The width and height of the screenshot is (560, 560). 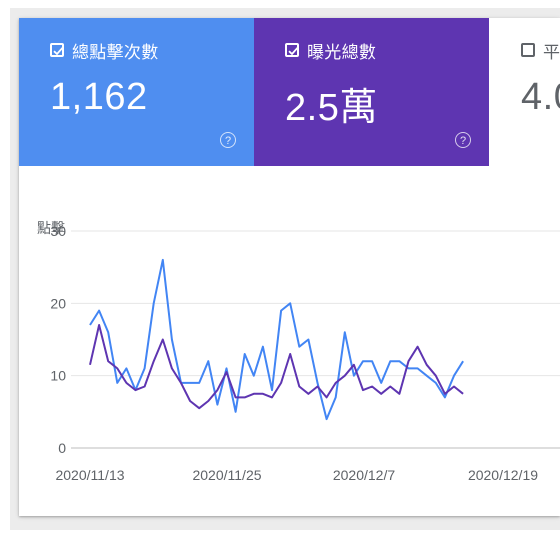 I want to click on metric-tile-total-impressions: 曝光總數 2.5萬 ?, so click(x=371, y=92).